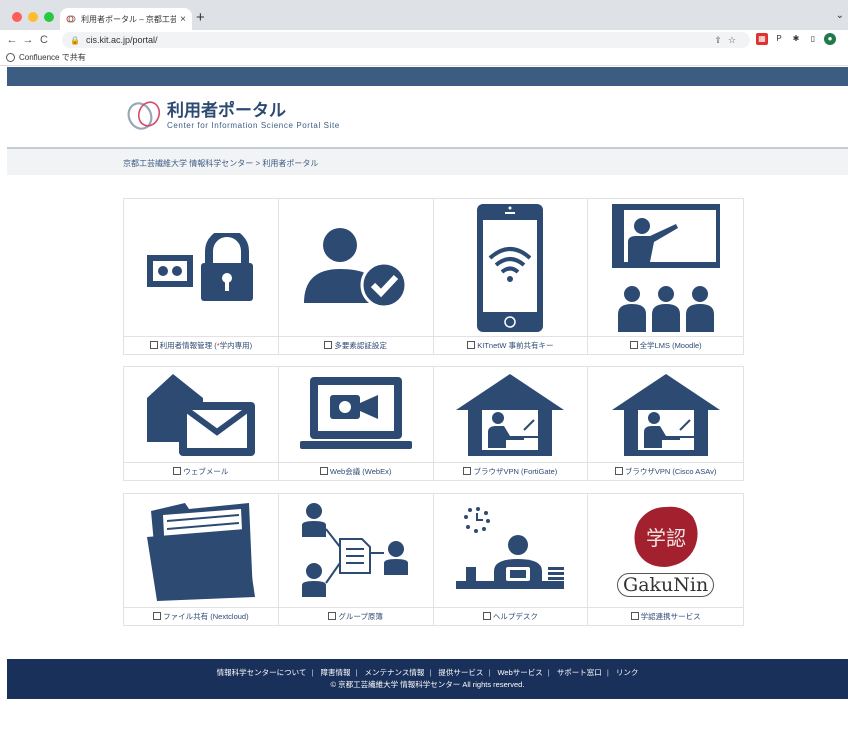  Describe the element at coordinates (728, 40) in the screenshot. I see `share-bookmark-icons: ⇪☆` at that location.